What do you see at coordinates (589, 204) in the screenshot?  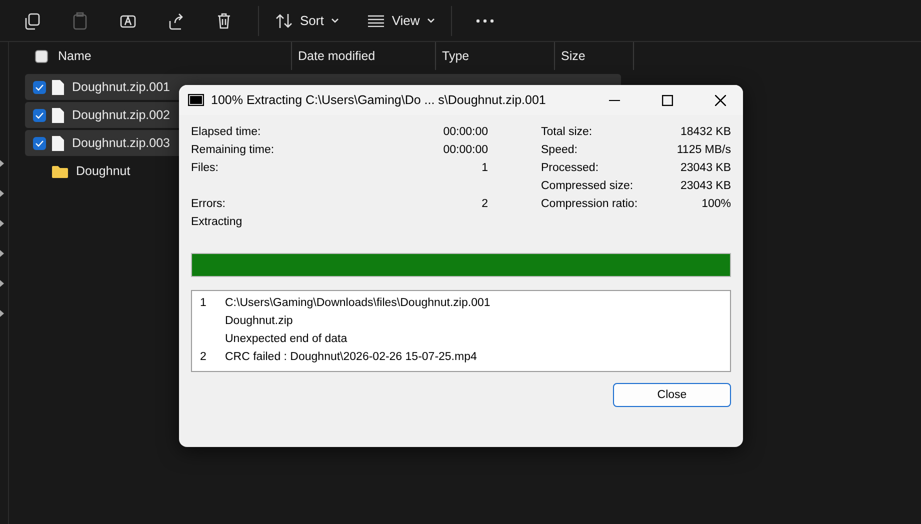 I see `stat-label: Compression ratio:` at bounding box center [589, 204].